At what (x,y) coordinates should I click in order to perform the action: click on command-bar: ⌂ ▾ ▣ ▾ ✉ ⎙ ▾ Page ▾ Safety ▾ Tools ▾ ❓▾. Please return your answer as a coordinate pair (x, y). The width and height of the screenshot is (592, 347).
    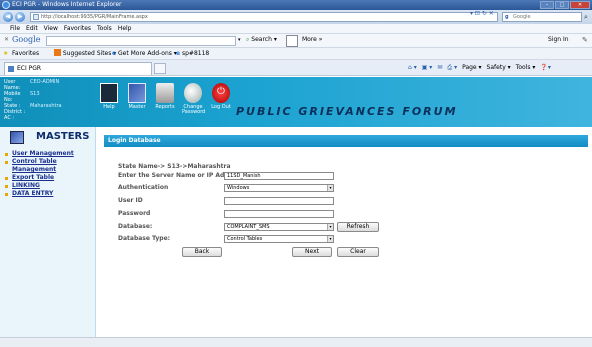
    Looking at the image, I should click on (479, 68).